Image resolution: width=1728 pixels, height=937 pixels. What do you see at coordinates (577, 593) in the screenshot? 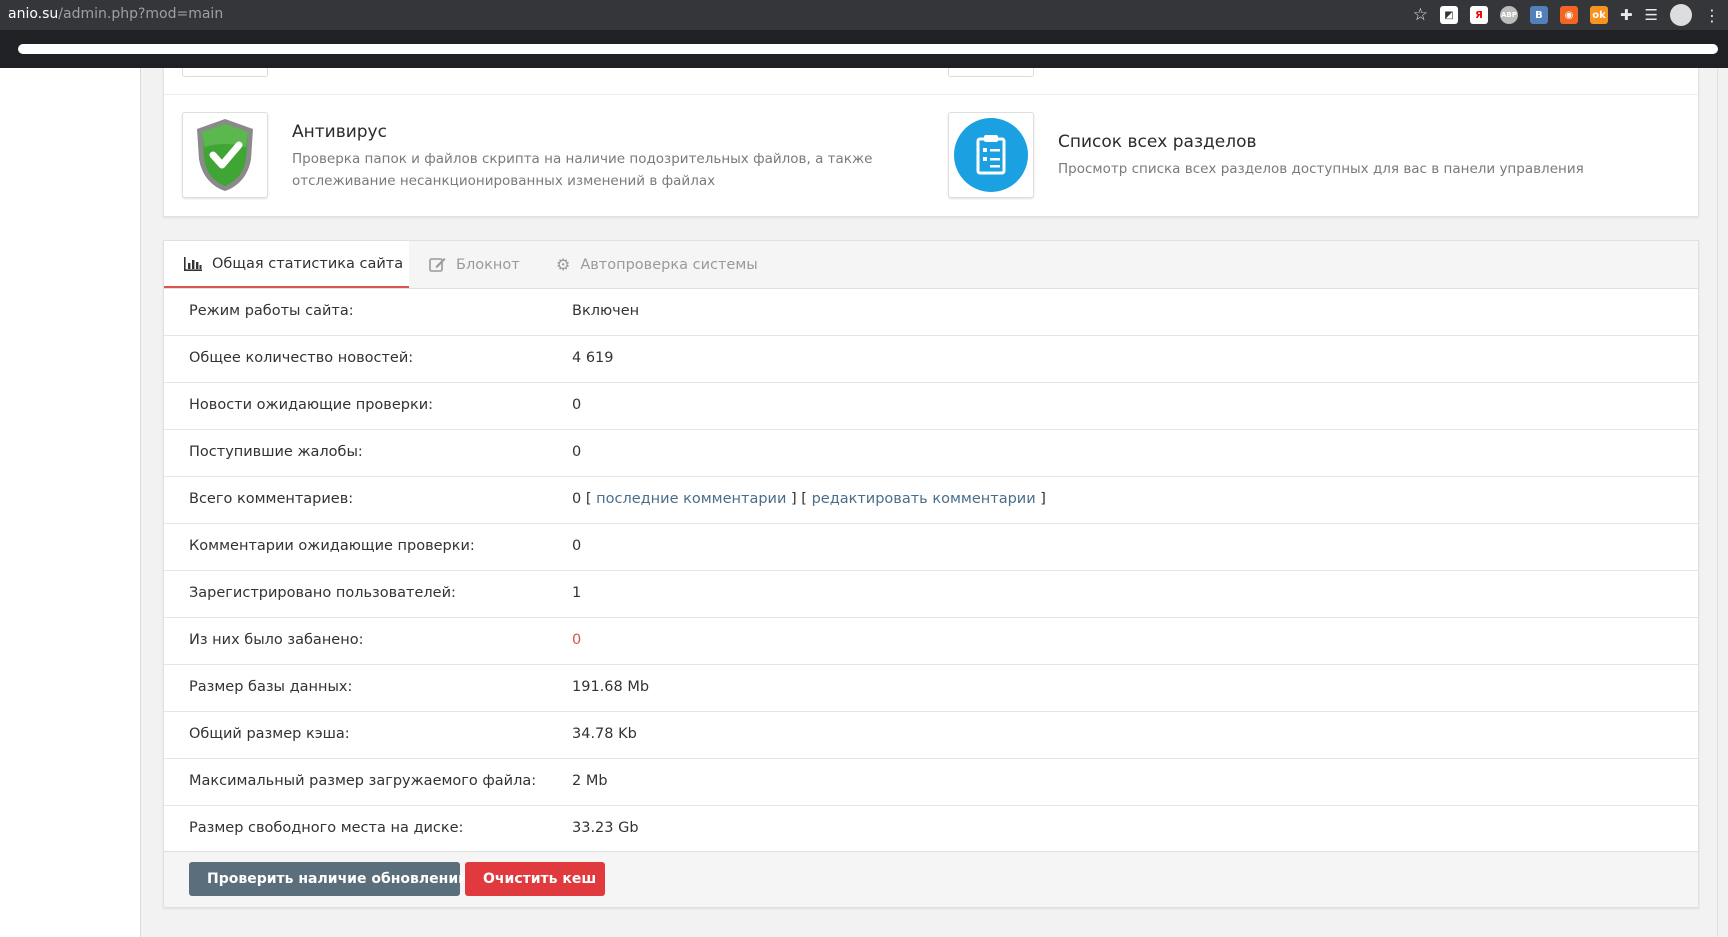
I see `stat-value: 1` at bounding box center [577, 593].